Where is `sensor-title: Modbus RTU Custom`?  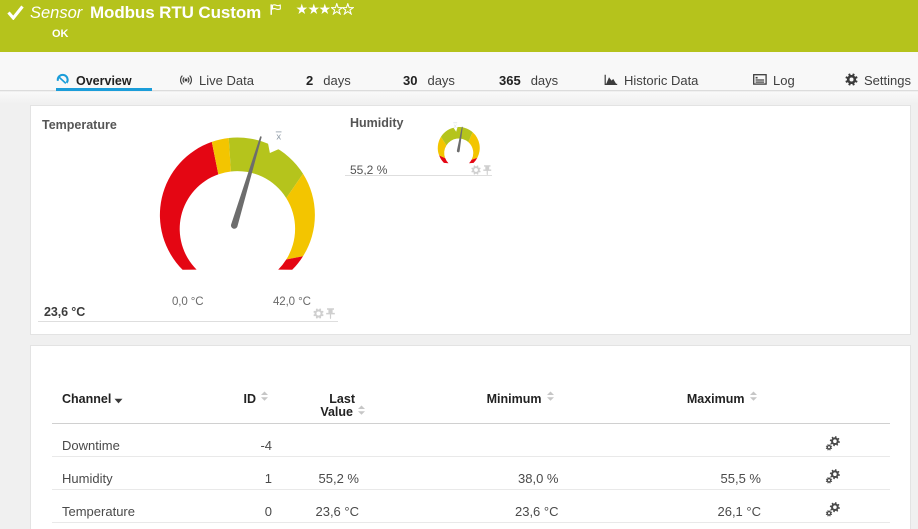 sensor-title: Modbus RTU Custom is located at coordinates (176, 12).